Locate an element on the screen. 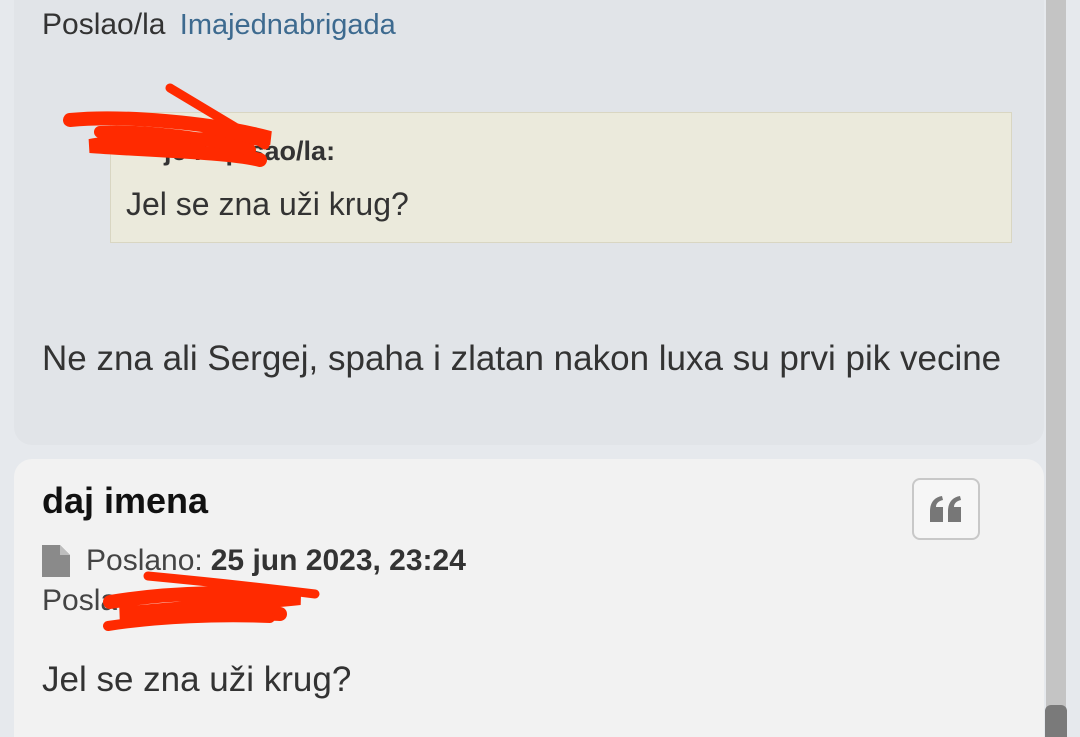  posted-date: 25 jun 2023, 23:24 is located at coordinates (338, 560).